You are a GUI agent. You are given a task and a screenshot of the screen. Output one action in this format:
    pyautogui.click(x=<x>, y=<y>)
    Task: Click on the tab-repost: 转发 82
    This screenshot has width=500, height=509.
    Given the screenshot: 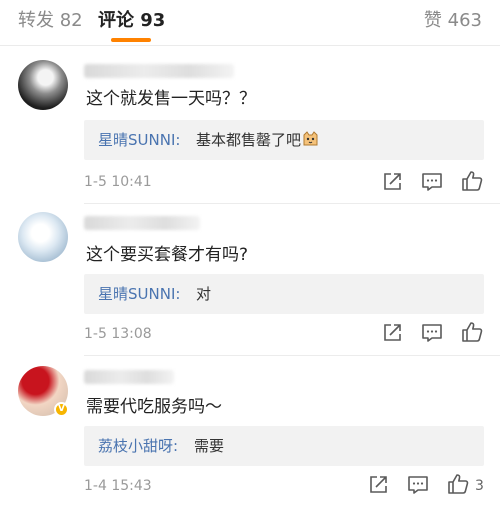 What is the action you would take?
    pyautogui.click(x=50, y=21)
    